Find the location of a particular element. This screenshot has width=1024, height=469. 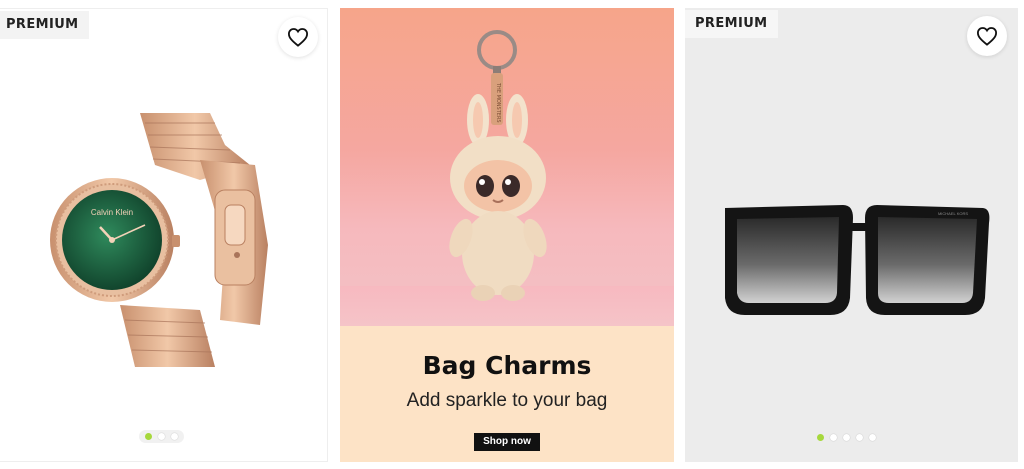

shop-now-button: Shop now is located at coordinates (507, 442).